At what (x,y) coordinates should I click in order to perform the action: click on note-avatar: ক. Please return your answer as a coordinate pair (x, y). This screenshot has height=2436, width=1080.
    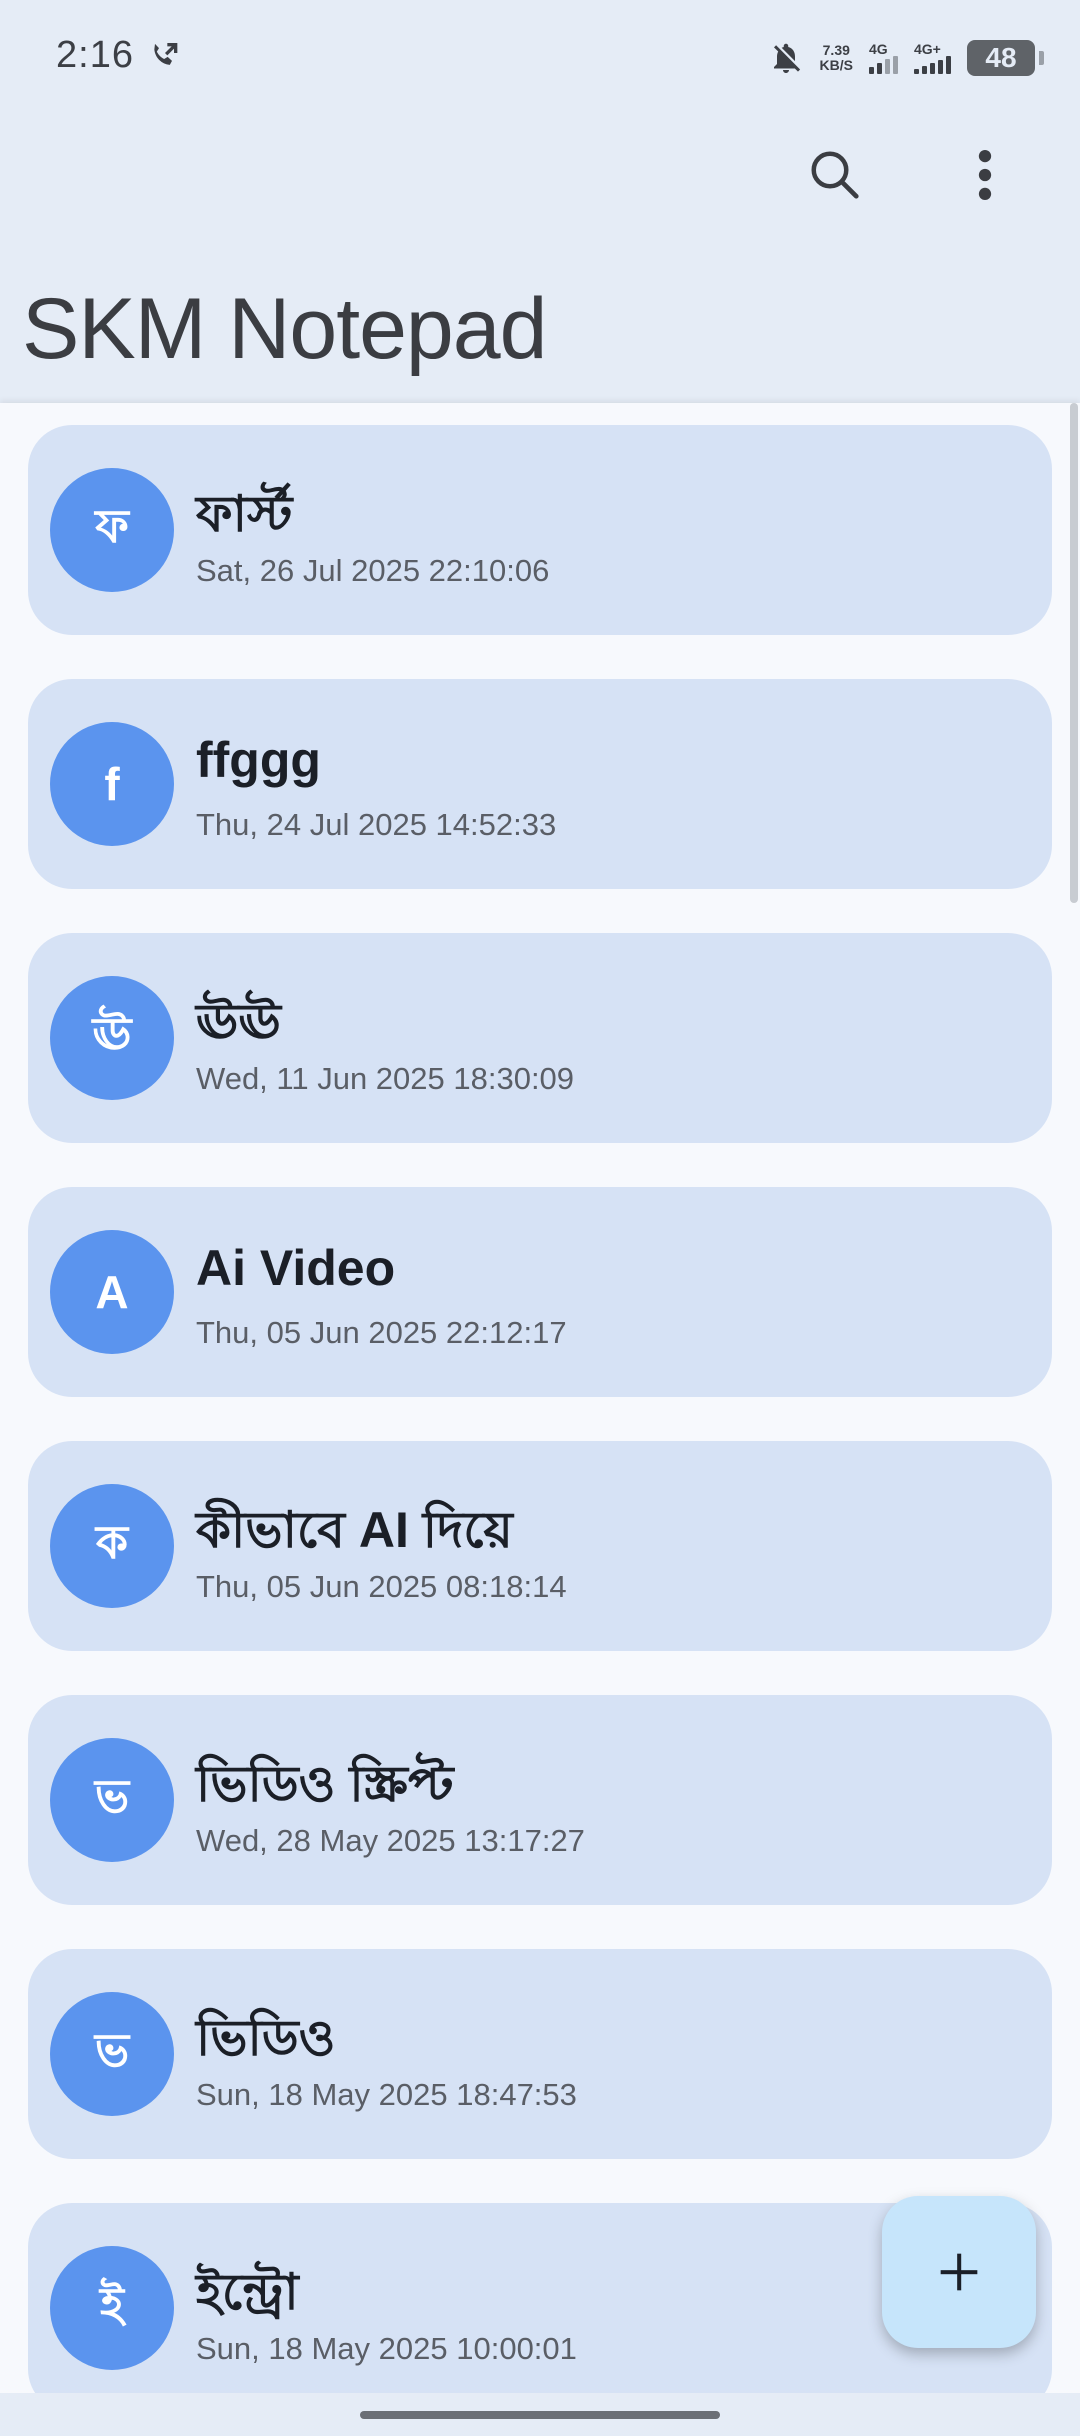
    Looking at the image, I should click on (112, 1546).